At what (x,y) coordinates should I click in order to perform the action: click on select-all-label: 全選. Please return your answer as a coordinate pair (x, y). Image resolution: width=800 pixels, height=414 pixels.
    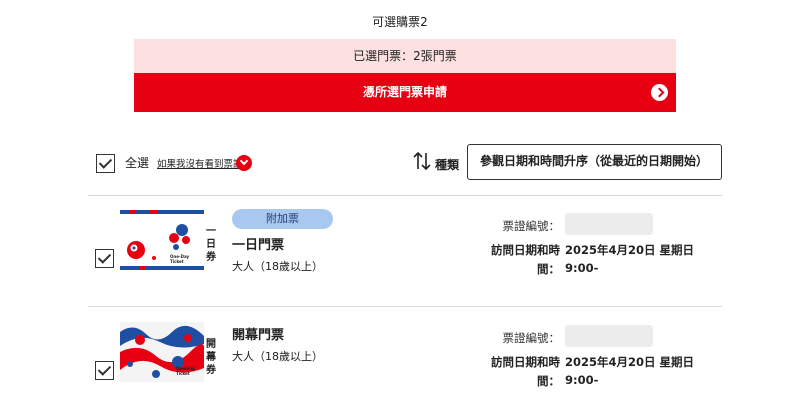
    Looking at the image, I should click on (137, 163).